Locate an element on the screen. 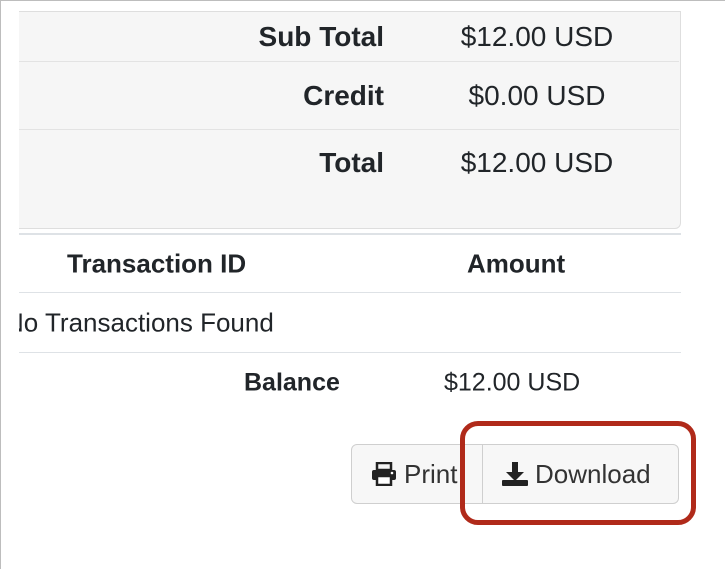 Image resolution: width=725 pixels, height=569 pixels. transaction-id-header: Transaction ID is located at coordinates (157, 263).